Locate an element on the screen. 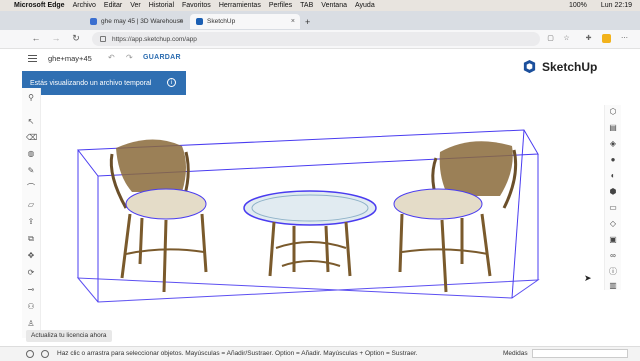  favorites-icon: ☆ is located at coordinates (566, 38).